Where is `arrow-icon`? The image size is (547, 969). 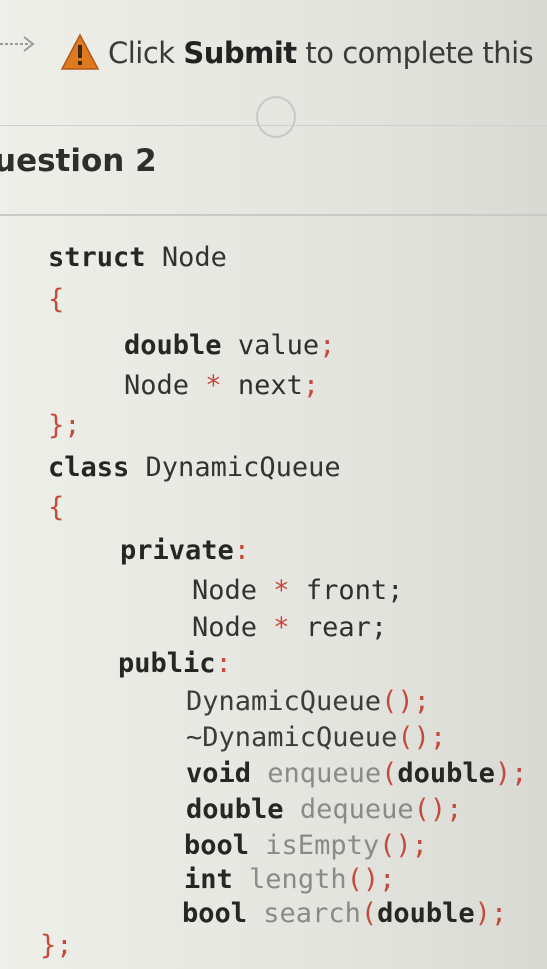 arrow-icon is located at coordinates (17, 44).